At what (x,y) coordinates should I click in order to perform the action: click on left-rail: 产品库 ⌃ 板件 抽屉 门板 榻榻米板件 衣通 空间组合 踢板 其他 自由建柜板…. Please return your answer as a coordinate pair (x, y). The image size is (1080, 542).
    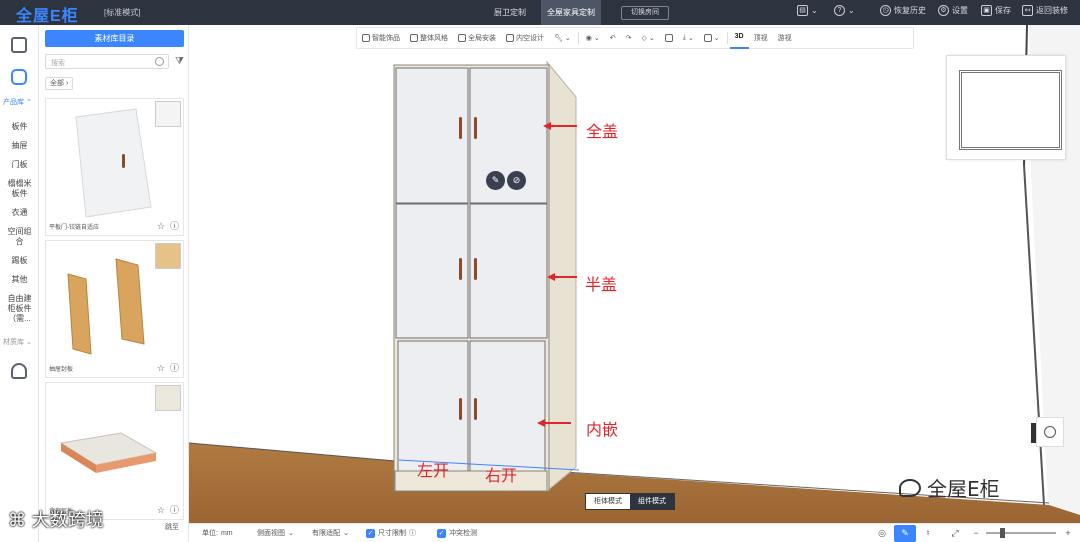
    Looking at the image, I should click on (19, 283).